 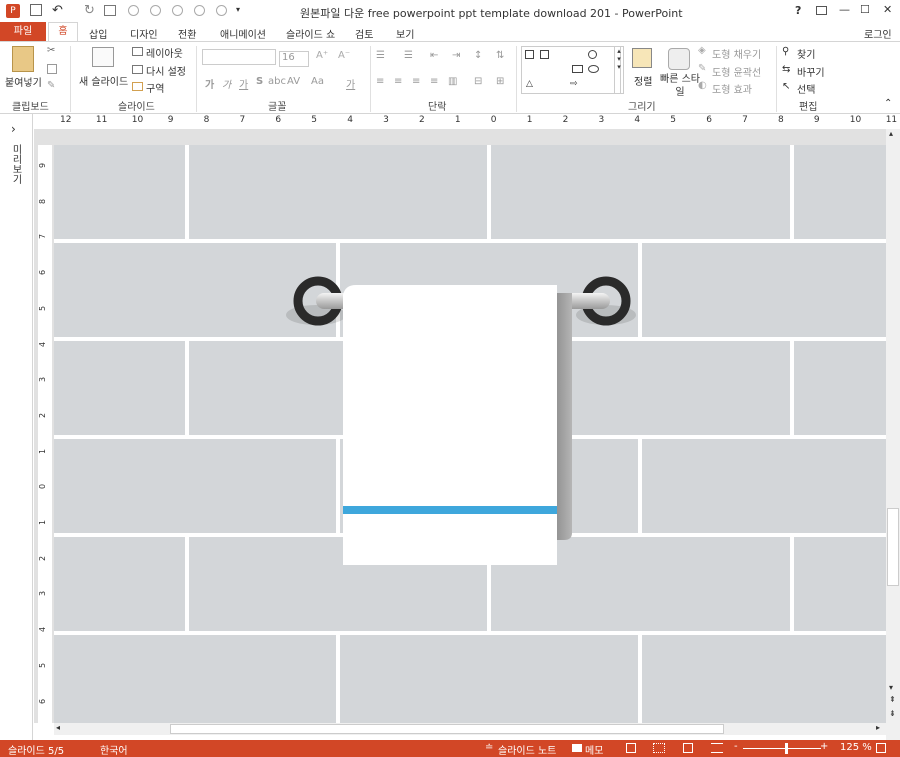 I want to click on shapes-scroll: ▴ ▾ ▾, so click(x=619, y=70).